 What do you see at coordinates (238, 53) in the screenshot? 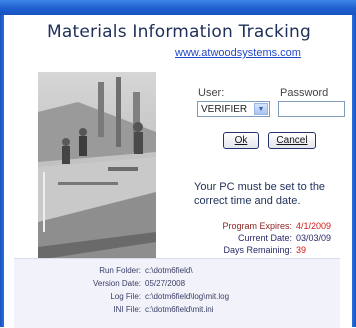
I see `website-link: www.atwoodsystems.com` at bounding box center [238, 53].